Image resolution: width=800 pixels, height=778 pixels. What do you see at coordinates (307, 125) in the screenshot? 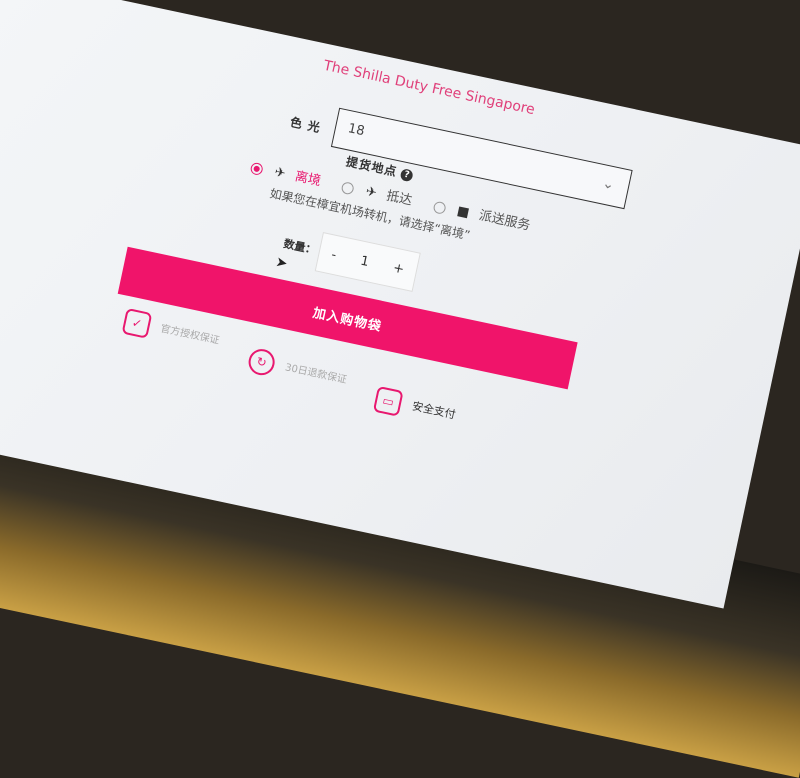
I see `color-label: 色光` at bounding box center [307, 125].